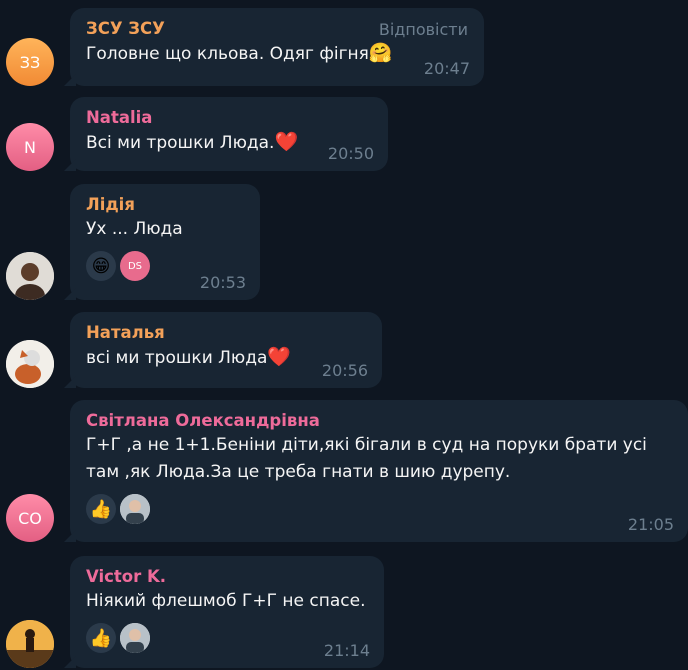 This screenshot has width=688, height=670. I want to click on message-text-content: Головне що кльова. Одяг фігня, so click(227, 54).